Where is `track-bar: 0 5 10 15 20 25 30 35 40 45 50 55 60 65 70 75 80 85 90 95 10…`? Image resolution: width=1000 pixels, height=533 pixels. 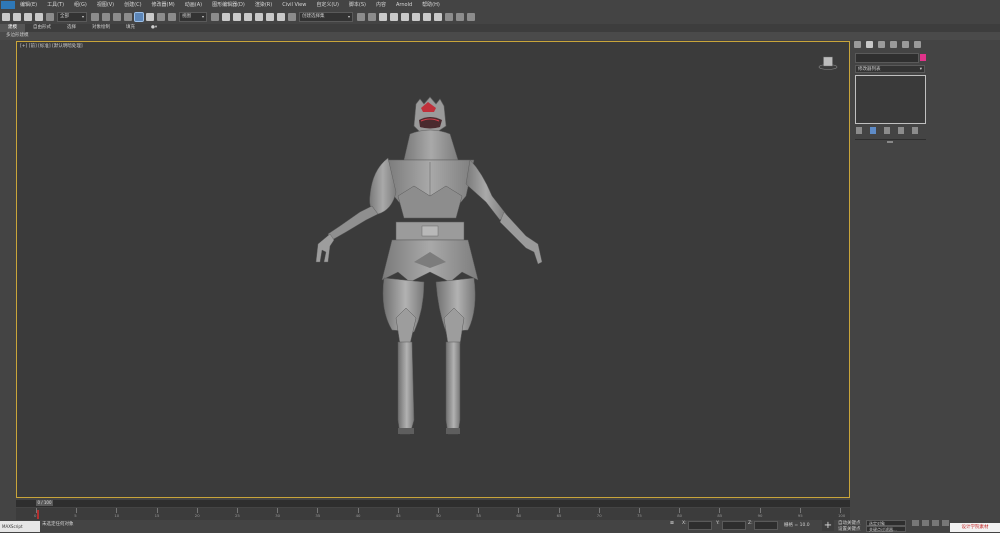
track-bar: 0 5 10 15 20 25 30 35 40 45 50 55 60 65 70 75 80 85 90 95 10… is located at coordinates (433, 514).